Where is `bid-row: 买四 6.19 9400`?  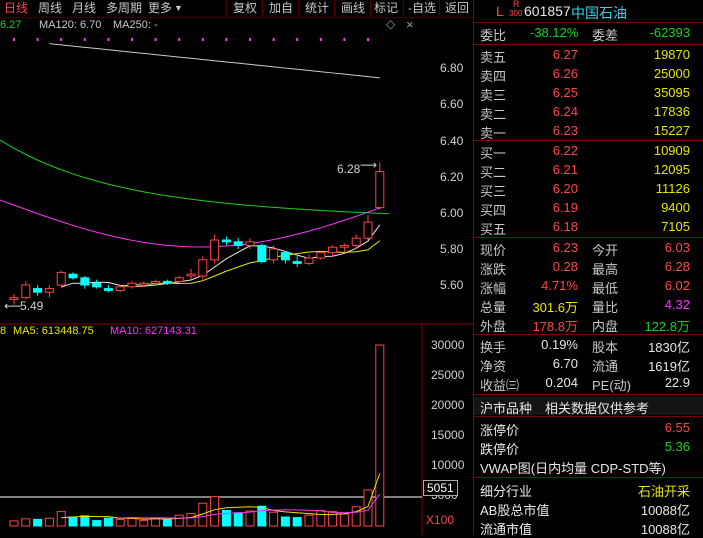 bid-row: 买四 6.19 9400 is located at coordinates (588, 208).